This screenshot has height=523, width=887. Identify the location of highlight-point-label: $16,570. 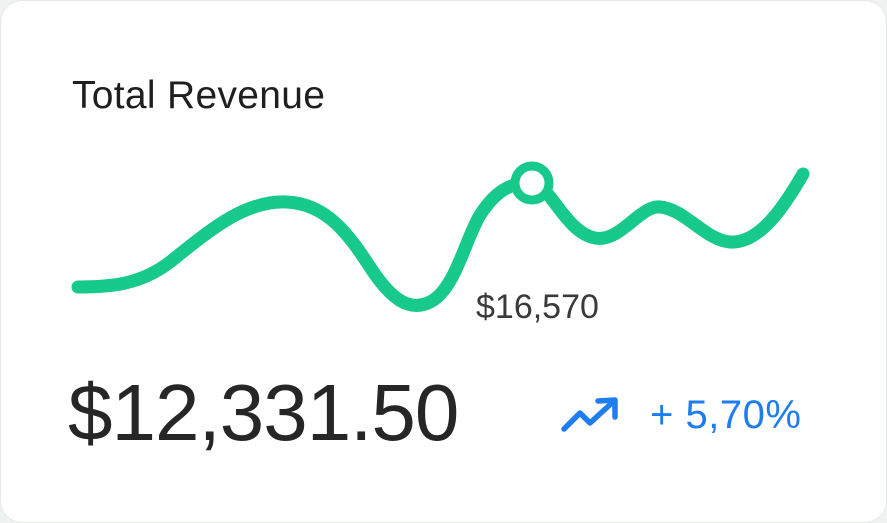
(537, 307).